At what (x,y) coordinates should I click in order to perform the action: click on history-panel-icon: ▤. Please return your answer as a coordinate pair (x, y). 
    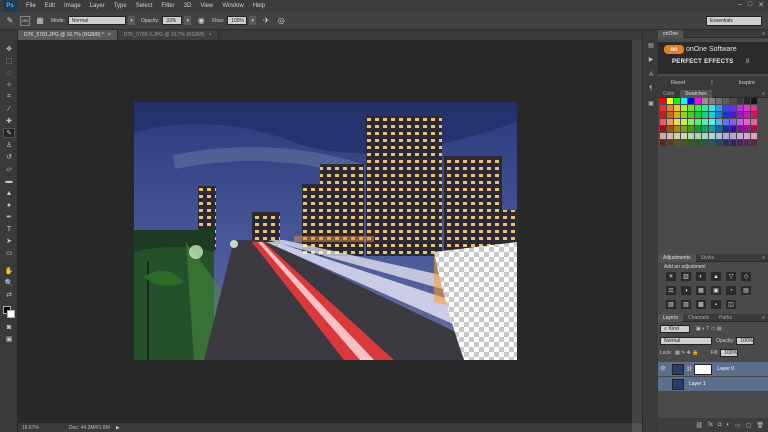
    Looking at the image, I should click on (651, 45).